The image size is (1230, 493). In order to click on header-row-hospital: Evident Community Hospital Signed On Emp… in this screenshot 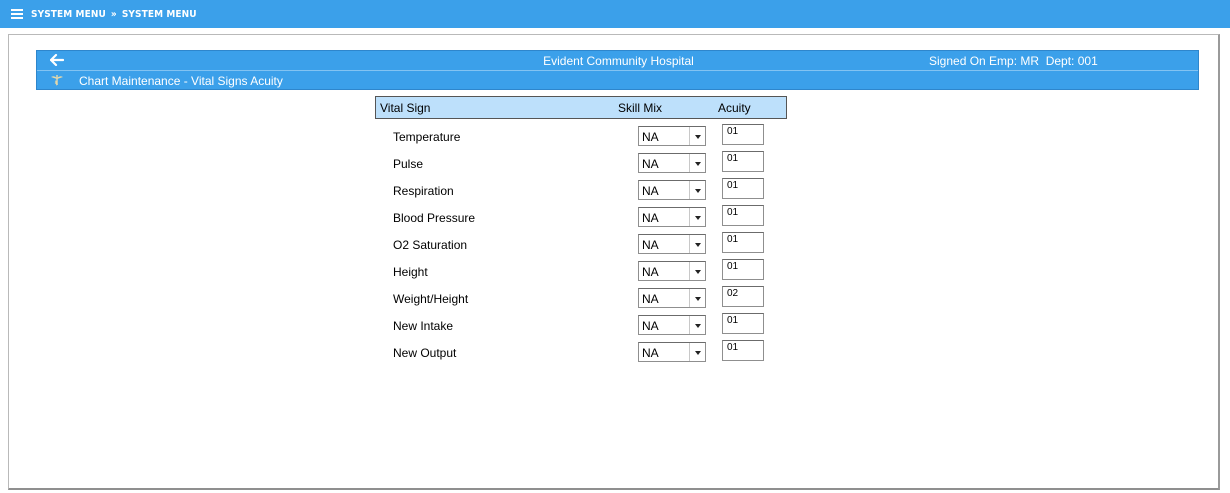, I will do `click(617, 60)`.